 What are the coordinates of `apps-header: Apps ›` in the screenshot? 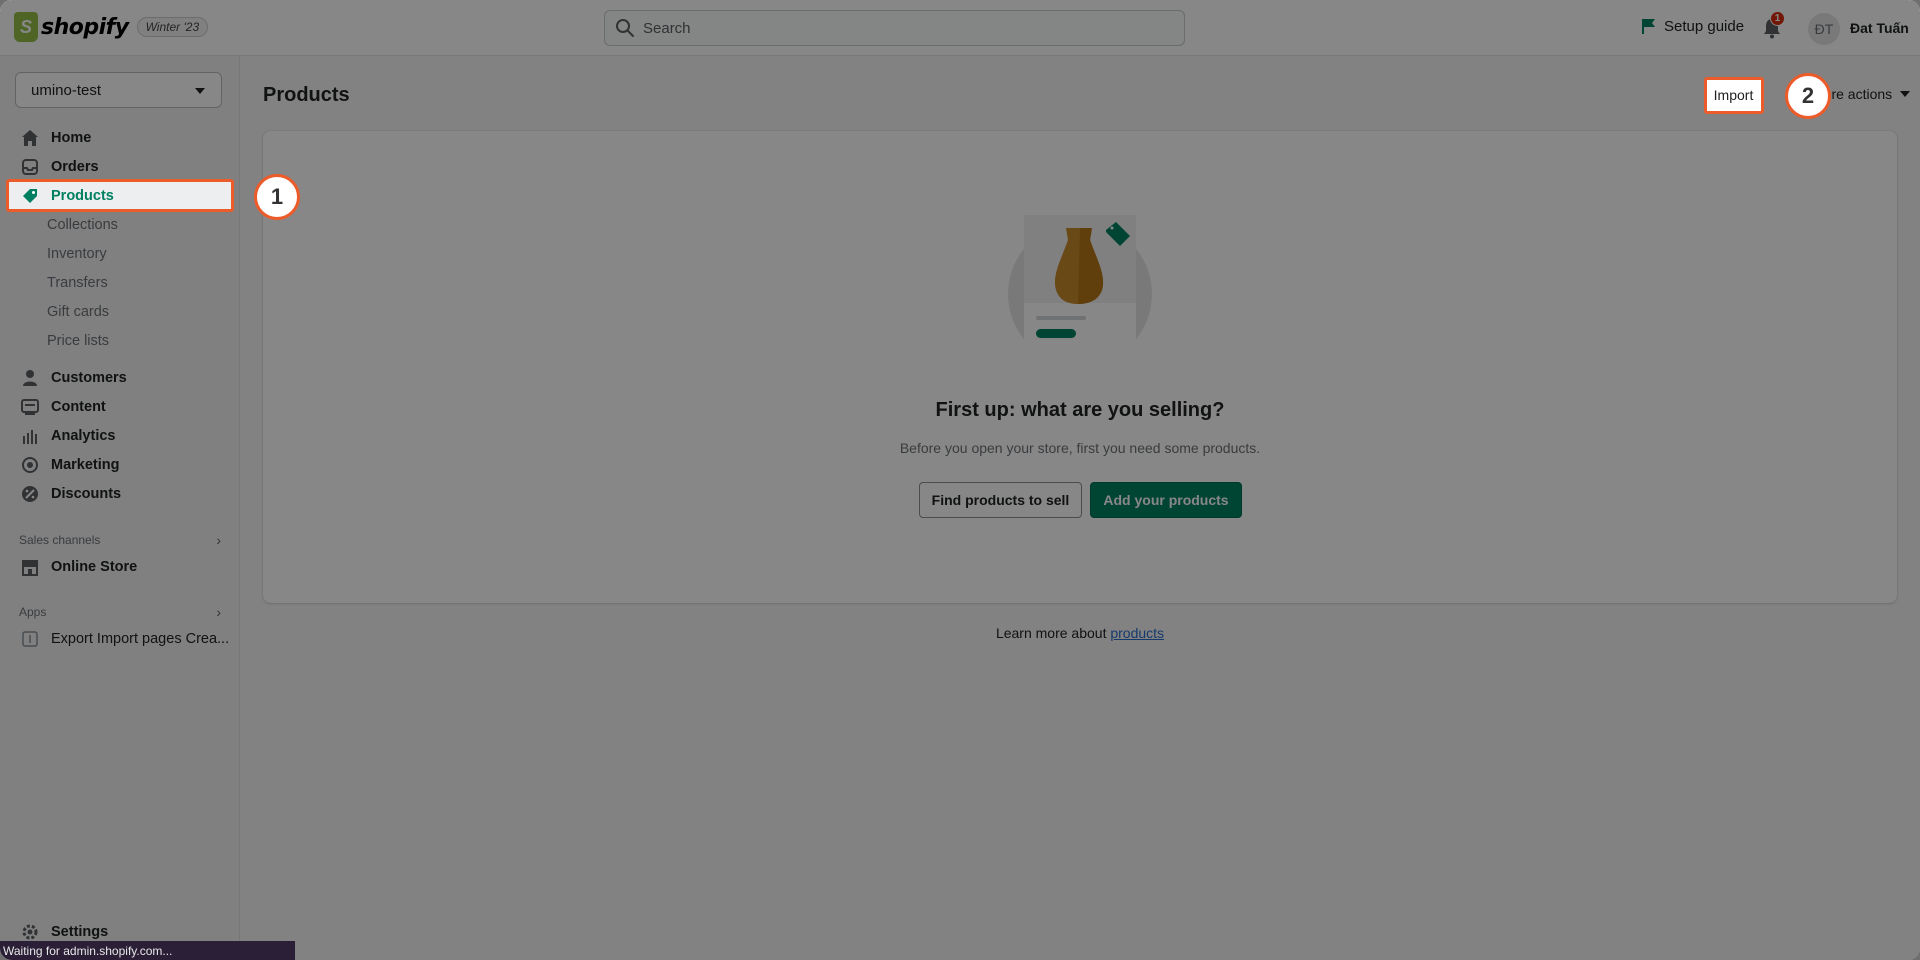 It's located at (120, 612).